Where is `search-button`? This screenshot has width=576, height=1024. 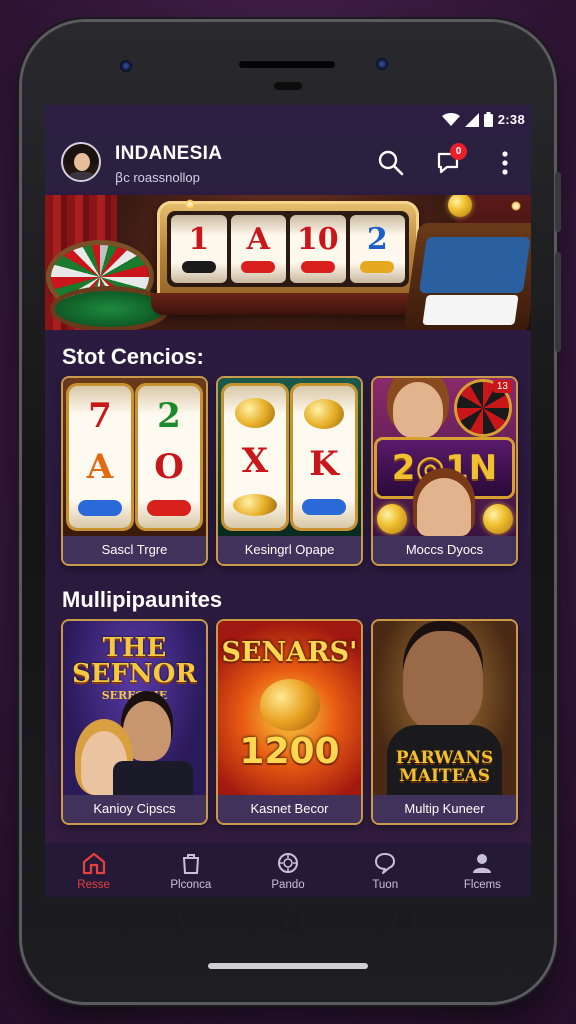
search-button is located at coordinates (391, 163).